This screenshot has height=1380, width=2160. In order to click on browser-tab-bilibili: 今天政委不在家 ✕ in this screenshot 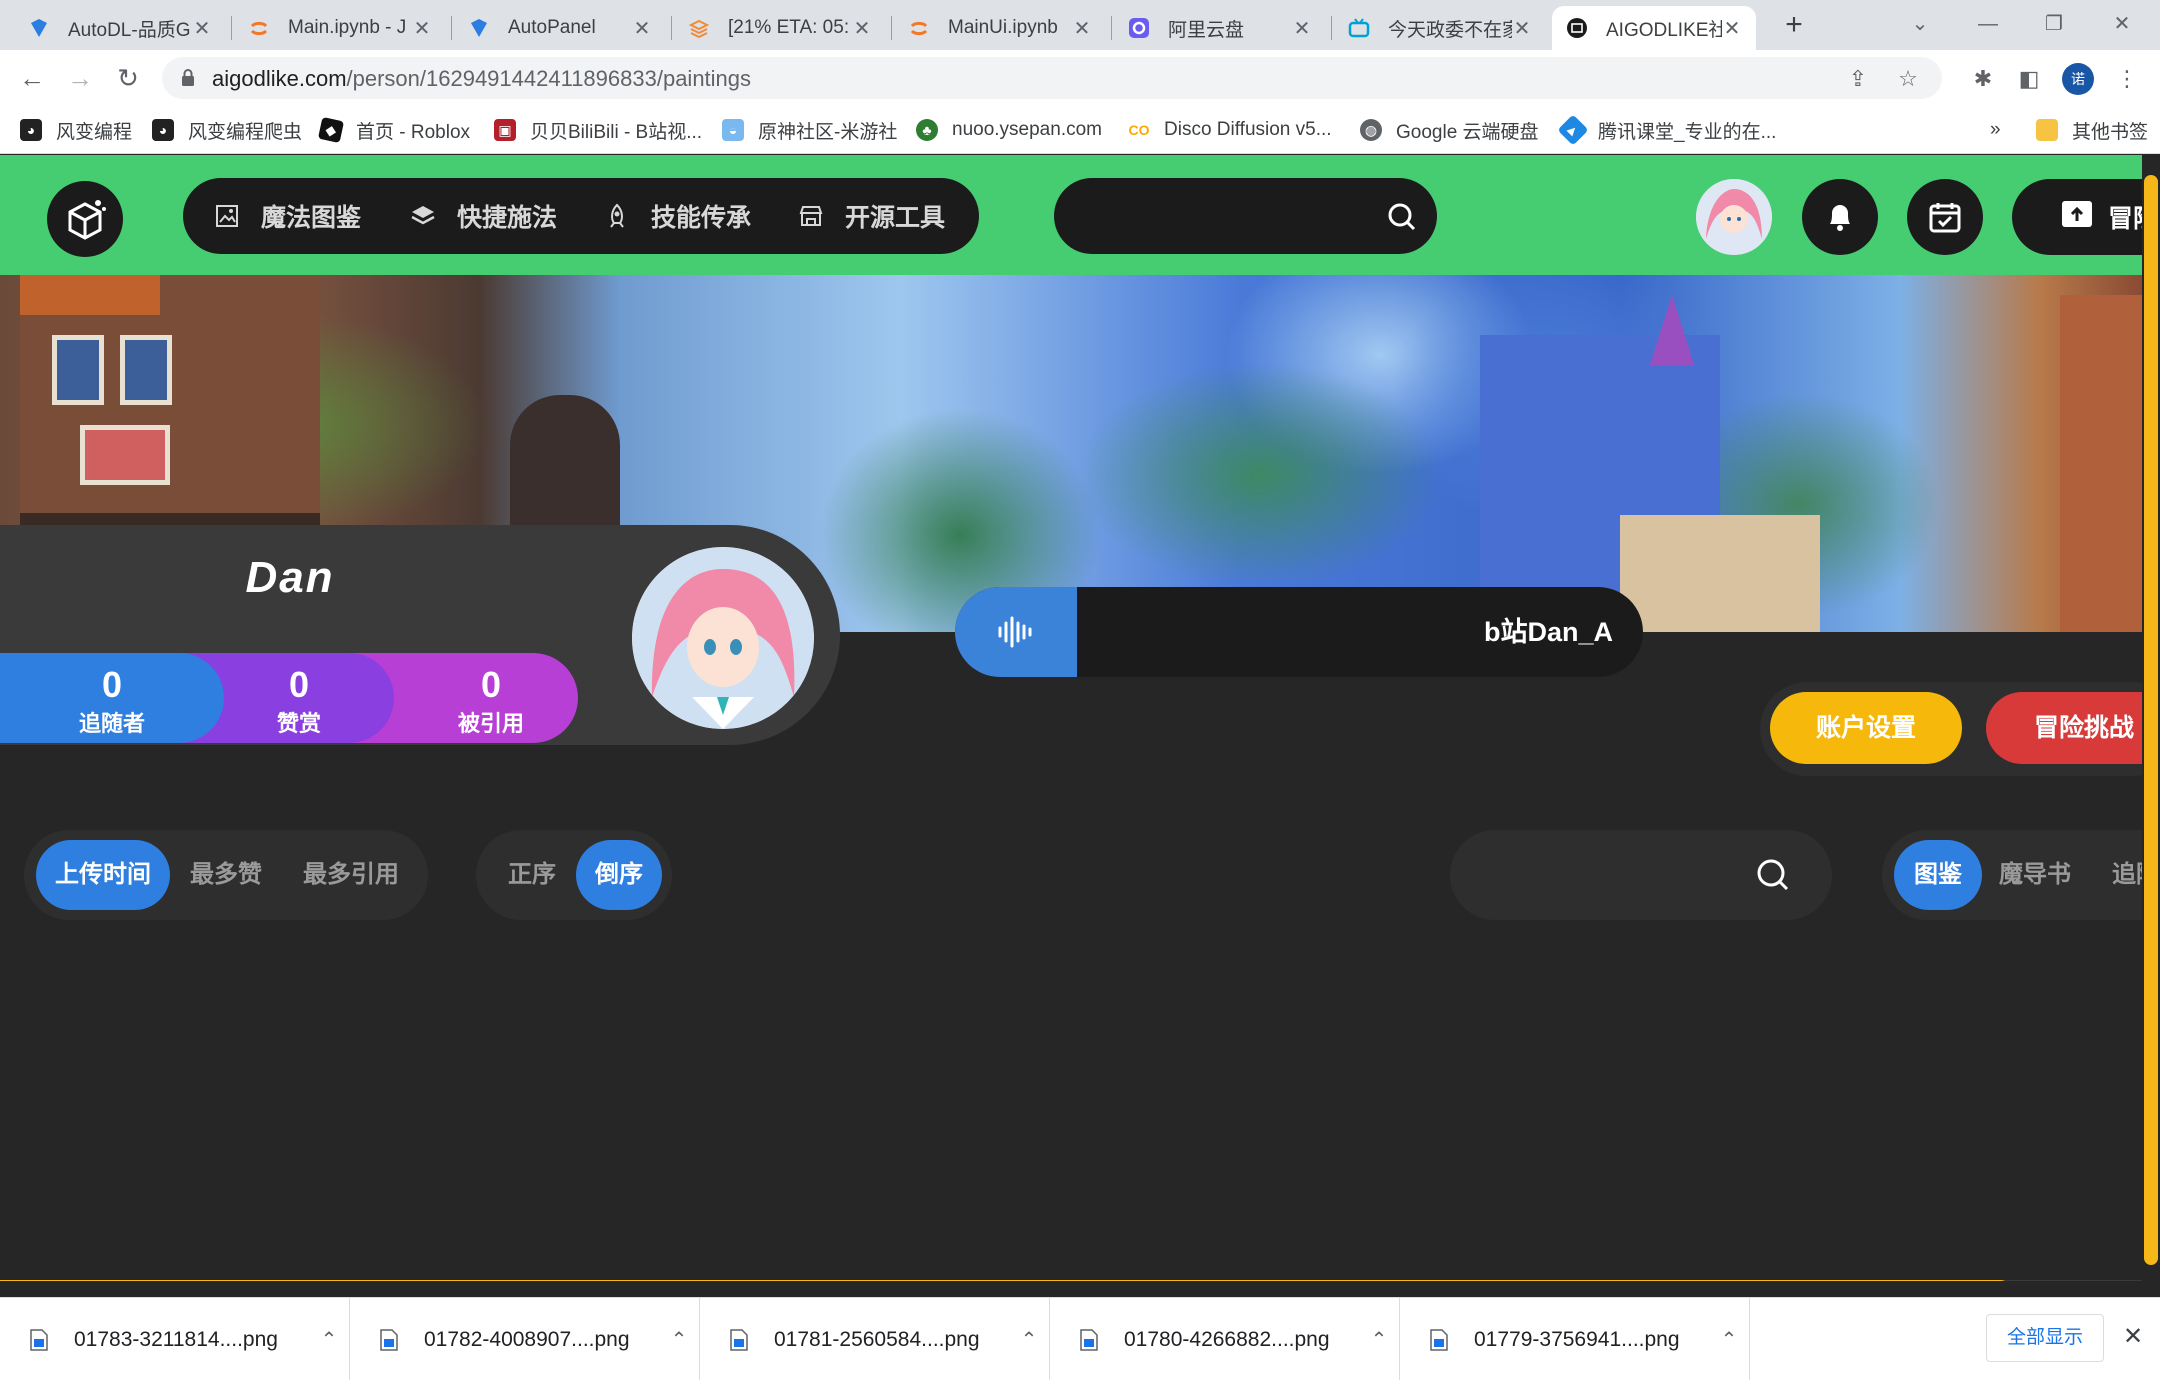, I will do `click(1440, 28)`.